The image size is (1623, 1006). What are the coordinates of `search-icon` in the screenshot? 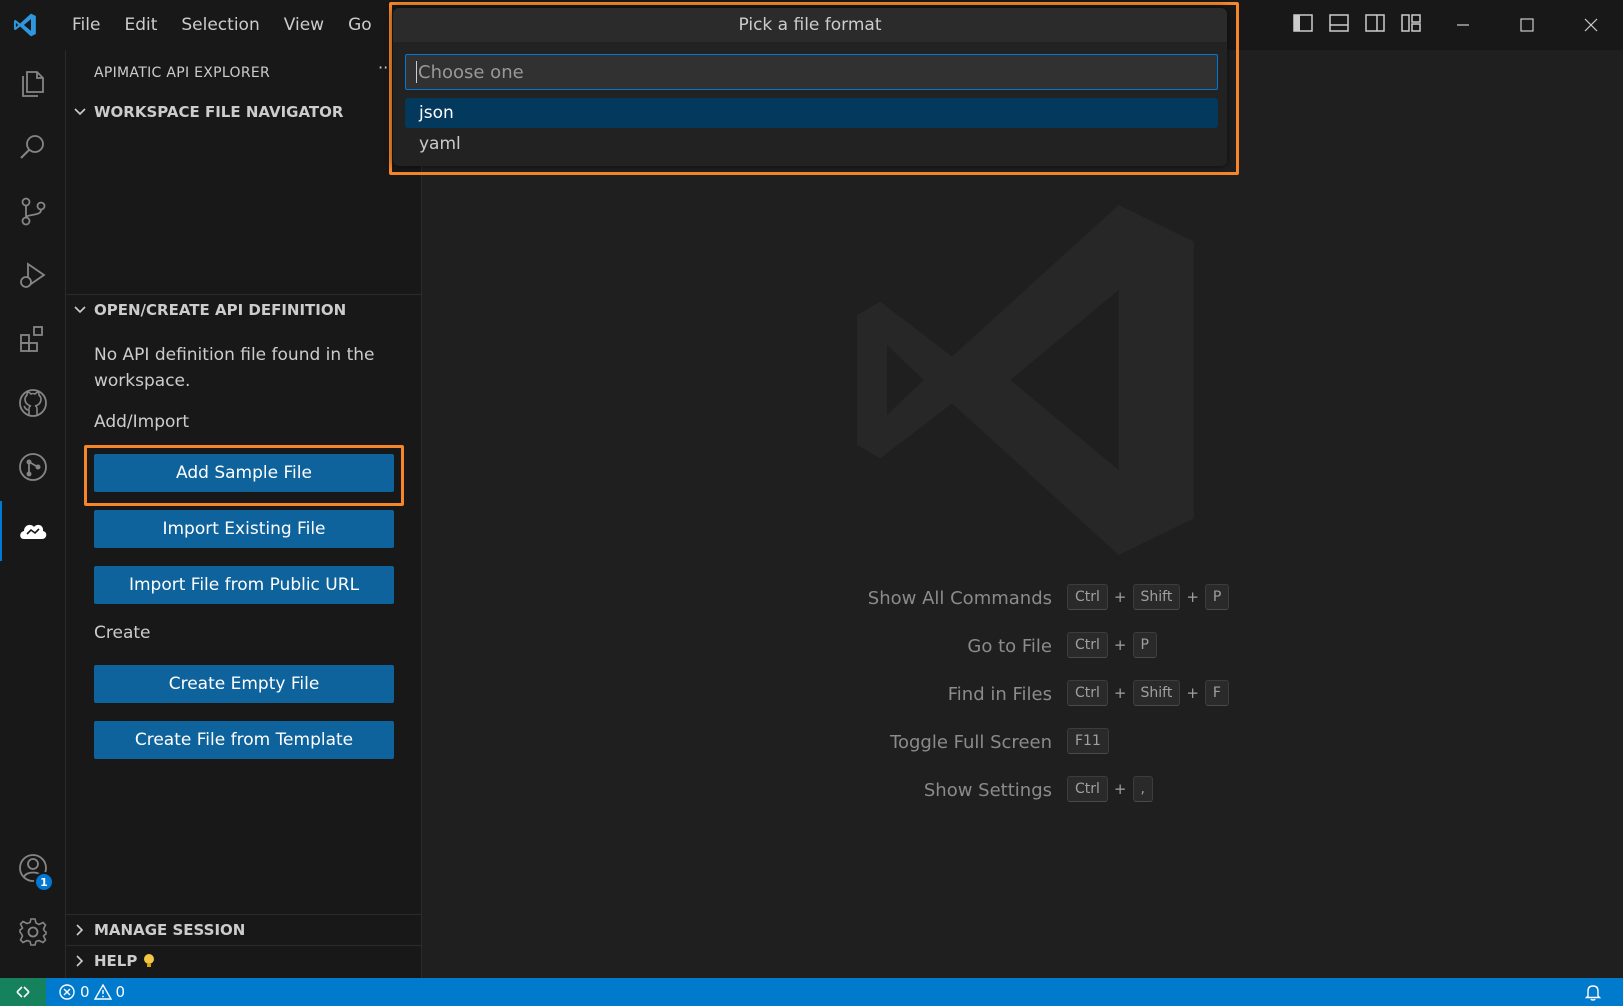 It's located at (32, 147).